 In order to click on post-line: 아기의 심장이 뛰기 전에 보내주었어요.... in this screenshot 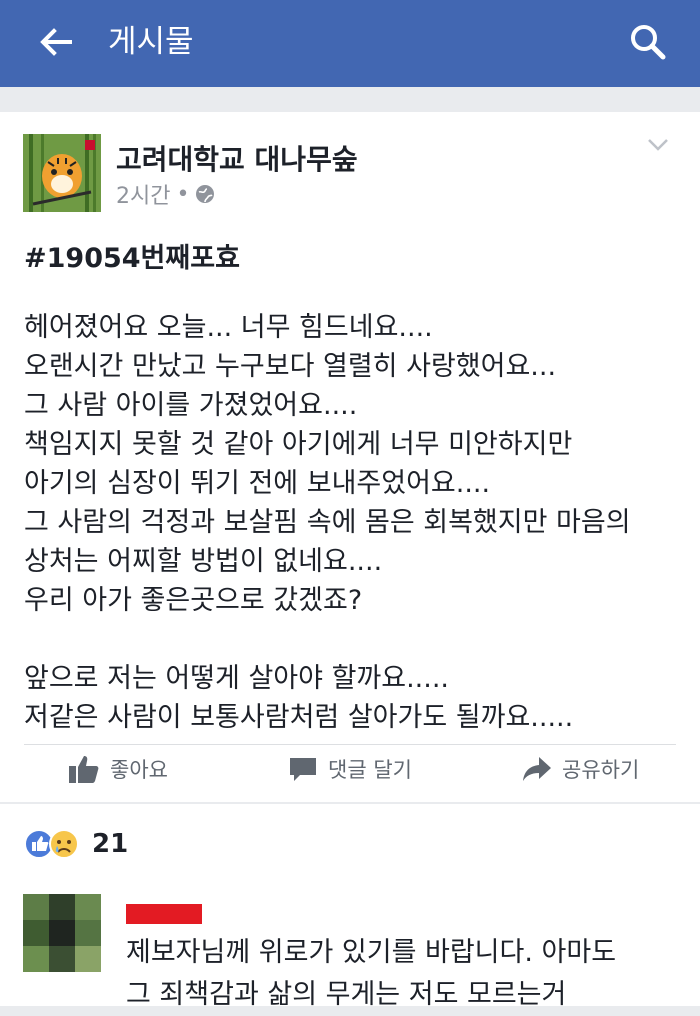, I will do `click(257, 483)`.